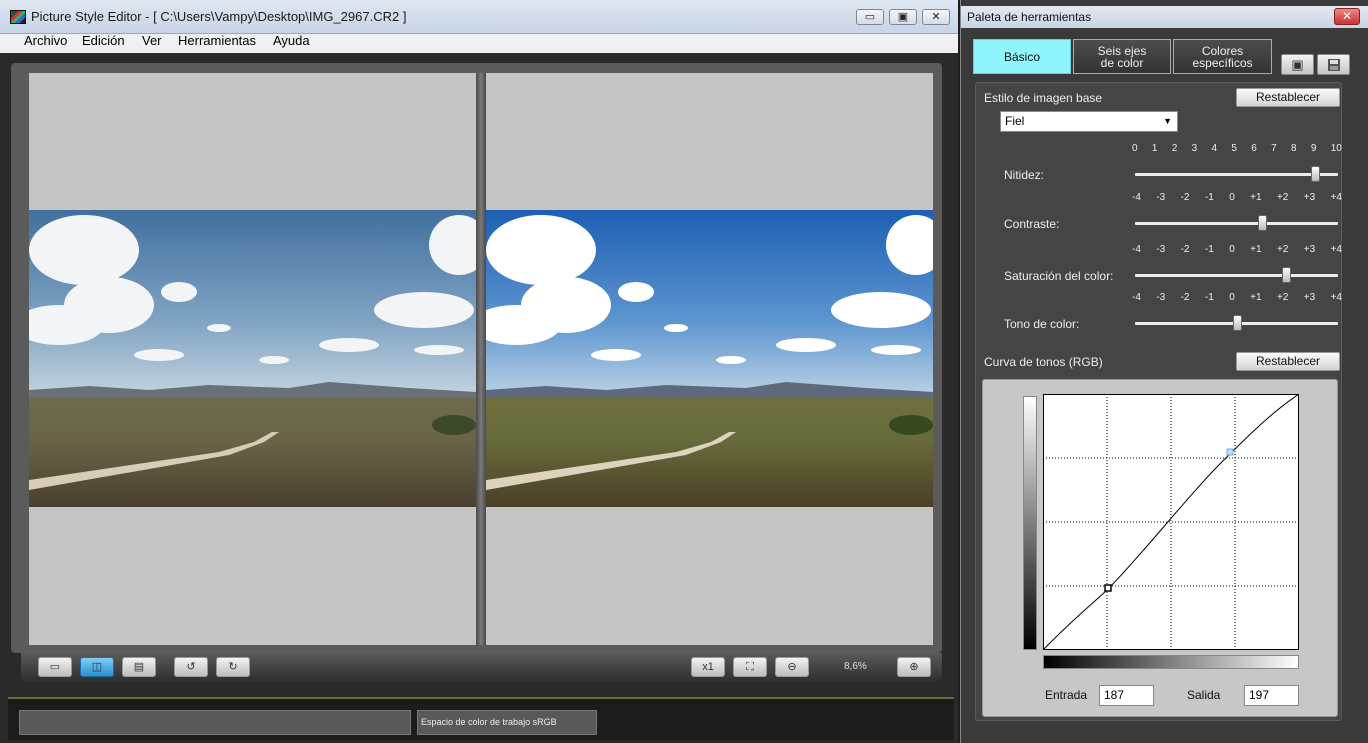 The height and width of the screenshot is (743, 1368). I want to click on tab-colores-line1: Colores, so click(1222, 50).